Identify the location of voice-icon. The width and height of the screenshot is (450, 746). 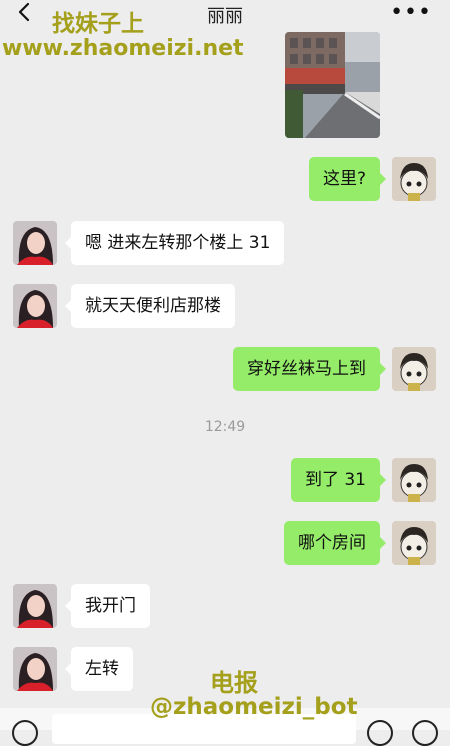
(25, 733).